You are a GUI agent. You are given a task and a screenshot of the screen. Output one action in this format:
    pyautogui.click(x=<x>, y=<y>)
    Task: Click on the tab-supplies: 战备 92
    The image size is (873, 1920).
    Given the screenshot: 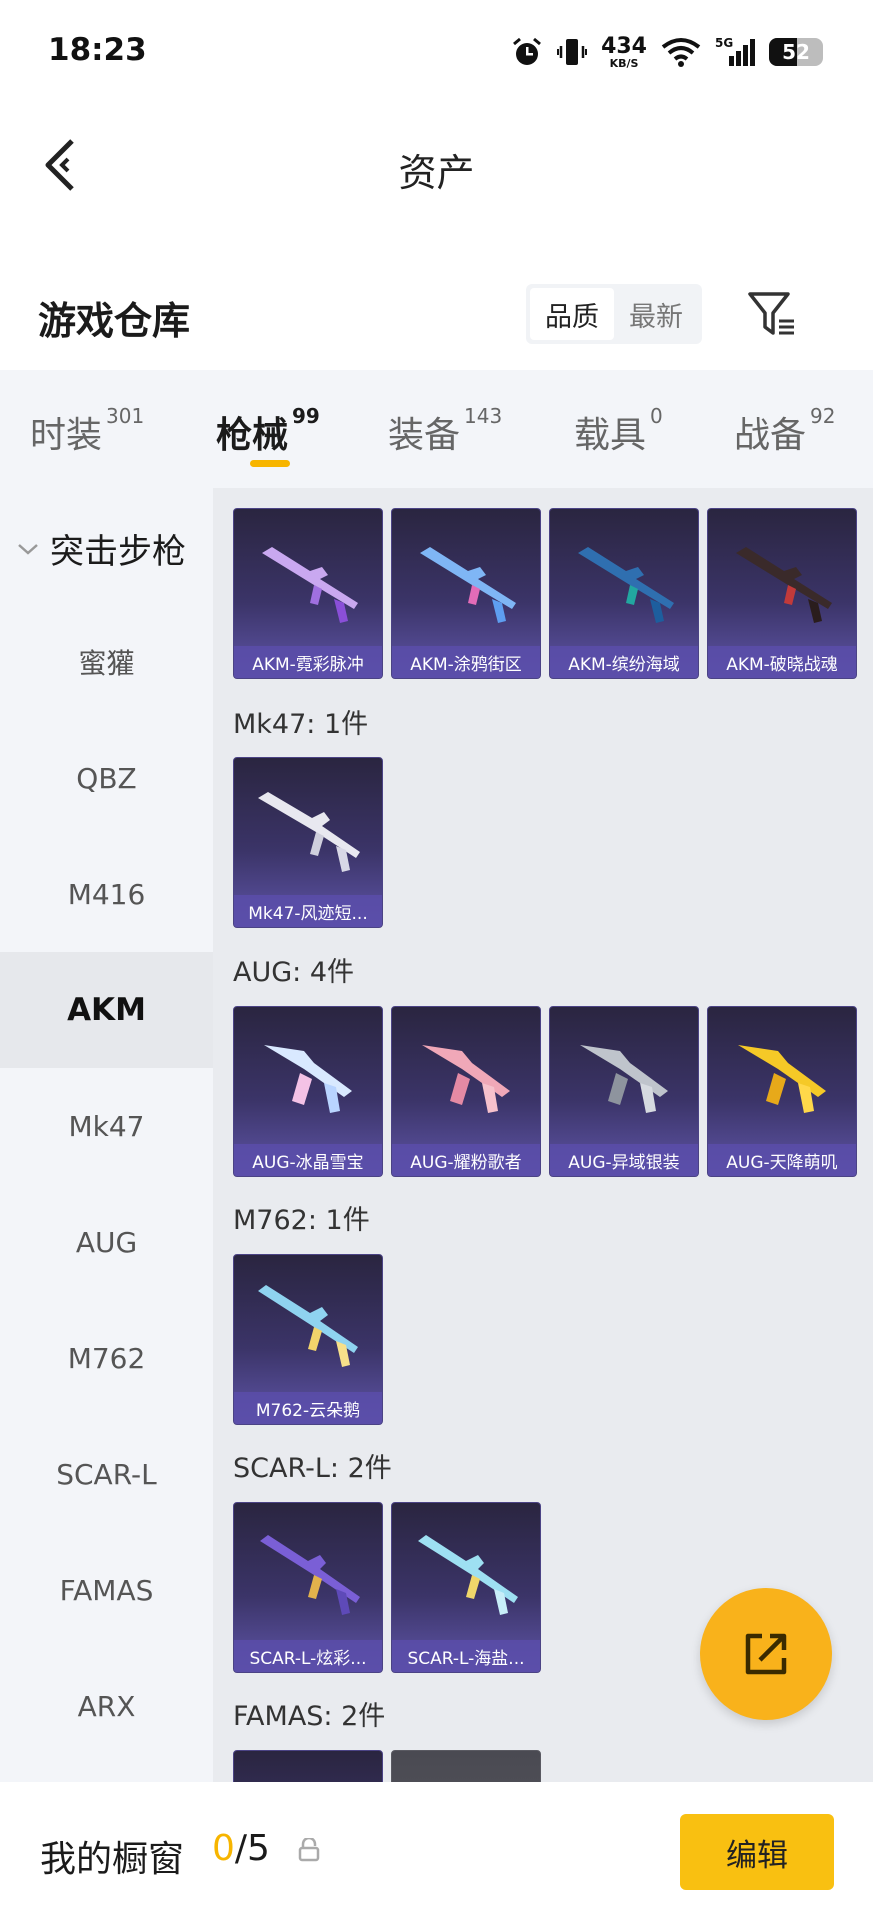 What is the action you would take?
    pyautogui.click(x=785, y=431)
    